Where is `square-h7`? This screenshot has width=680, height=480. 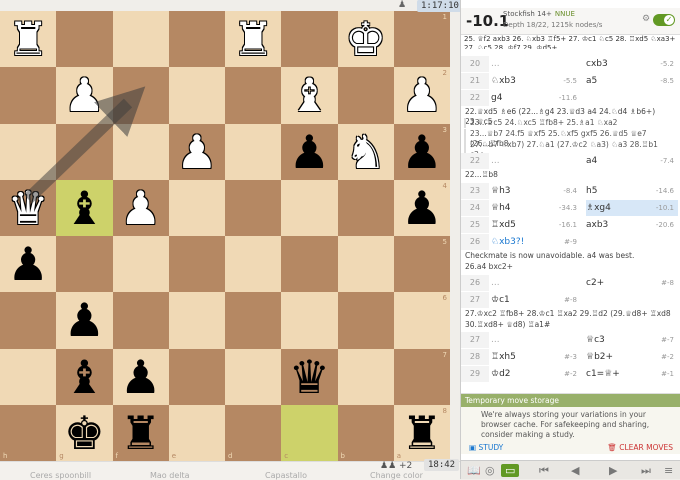 square-h7 is located at coordinates (28, 95).